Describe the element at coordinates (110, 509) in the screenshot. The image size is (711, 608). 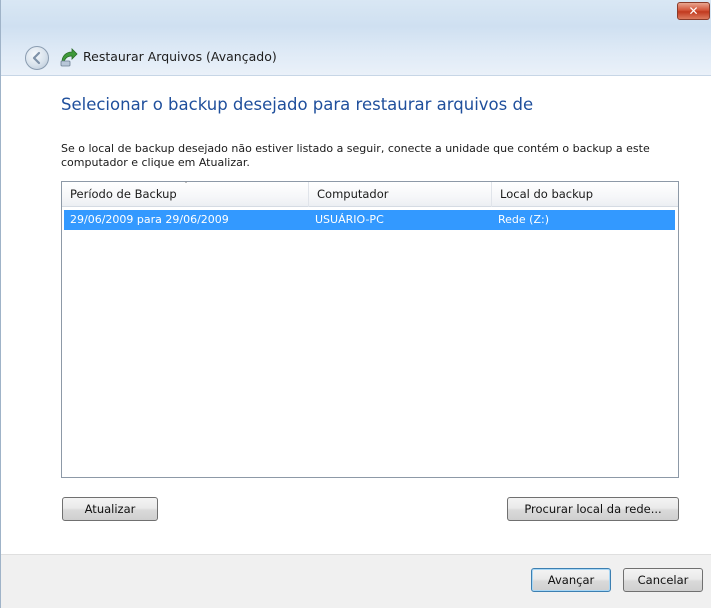
I see `refresh-button: Atualizar` at that location.